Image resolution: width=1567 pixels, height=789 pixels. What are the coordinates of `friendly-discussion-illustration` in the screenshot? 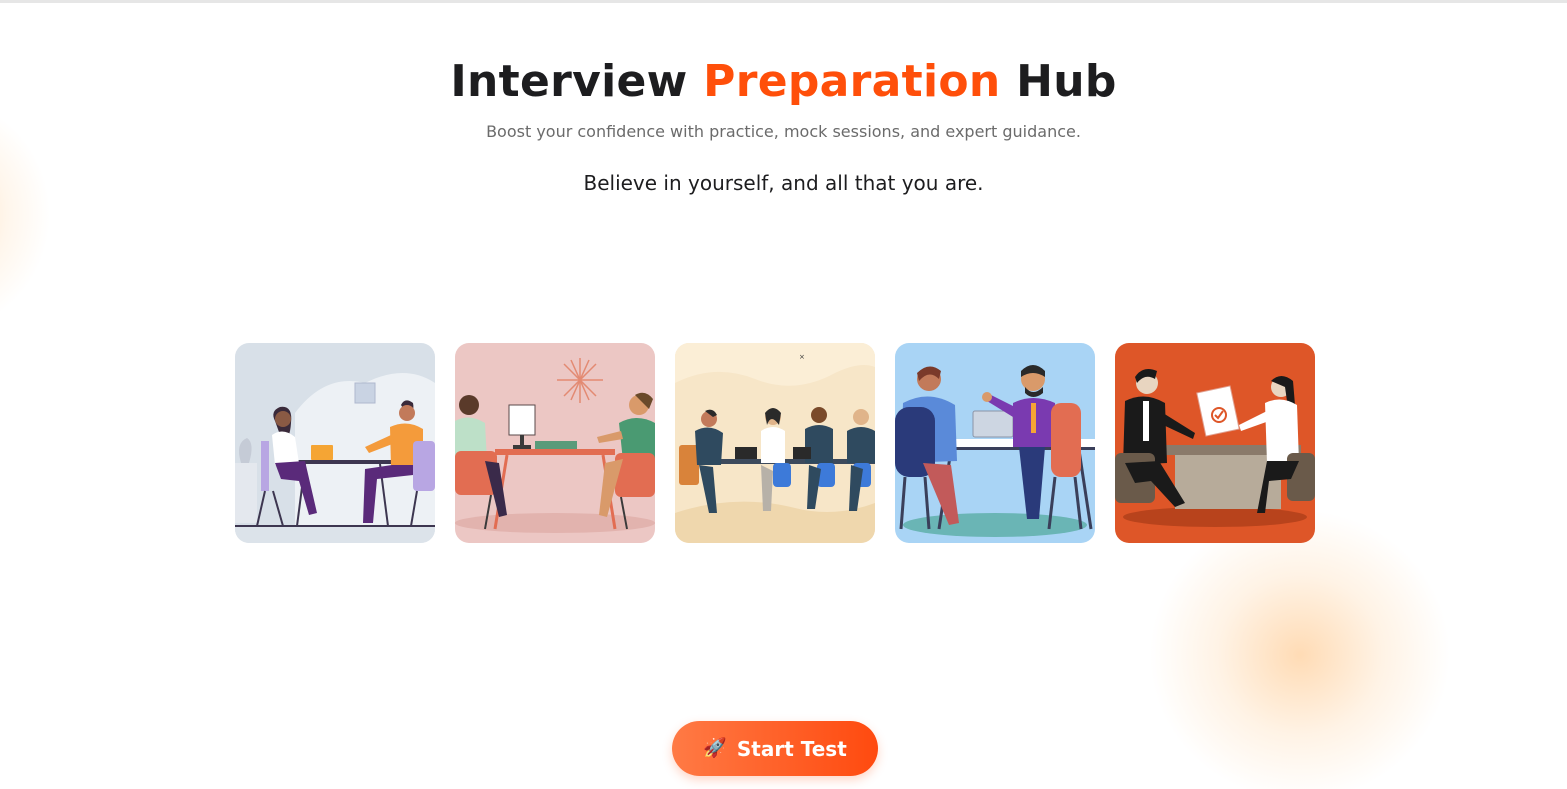 It's located at (995, 443).